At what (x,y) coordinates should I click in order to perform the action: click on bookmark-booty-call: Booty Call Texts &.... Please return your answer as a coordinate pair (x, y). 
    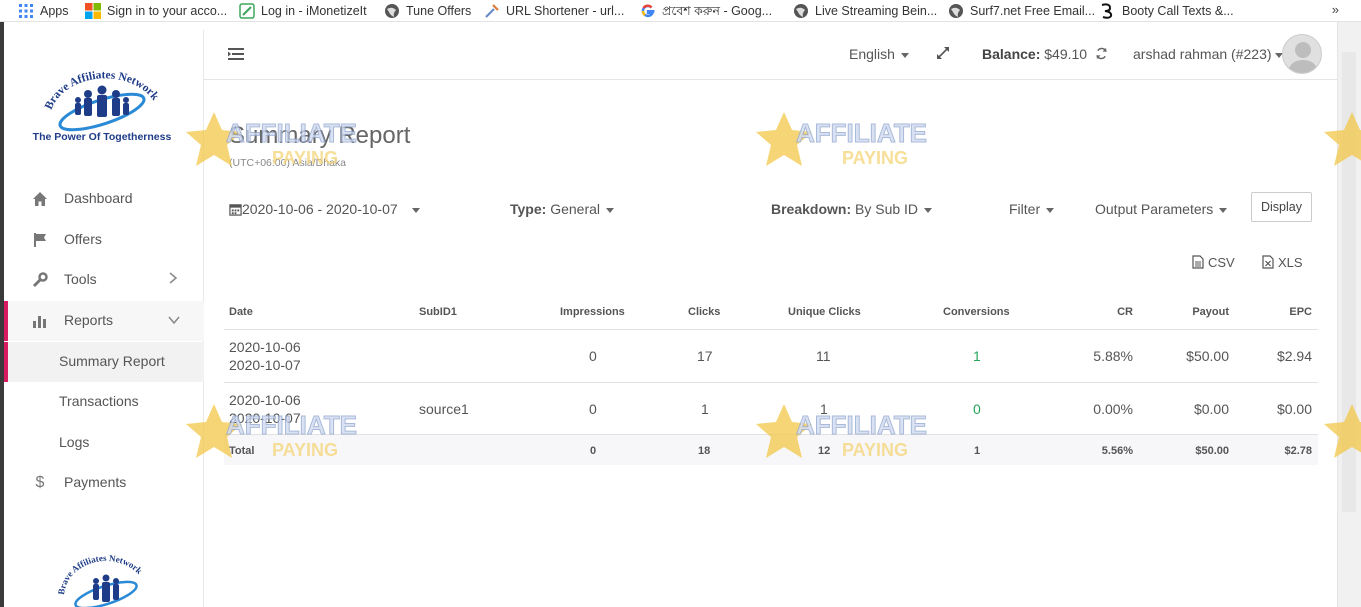
    Looking at the image, I should click on (1167, 11).